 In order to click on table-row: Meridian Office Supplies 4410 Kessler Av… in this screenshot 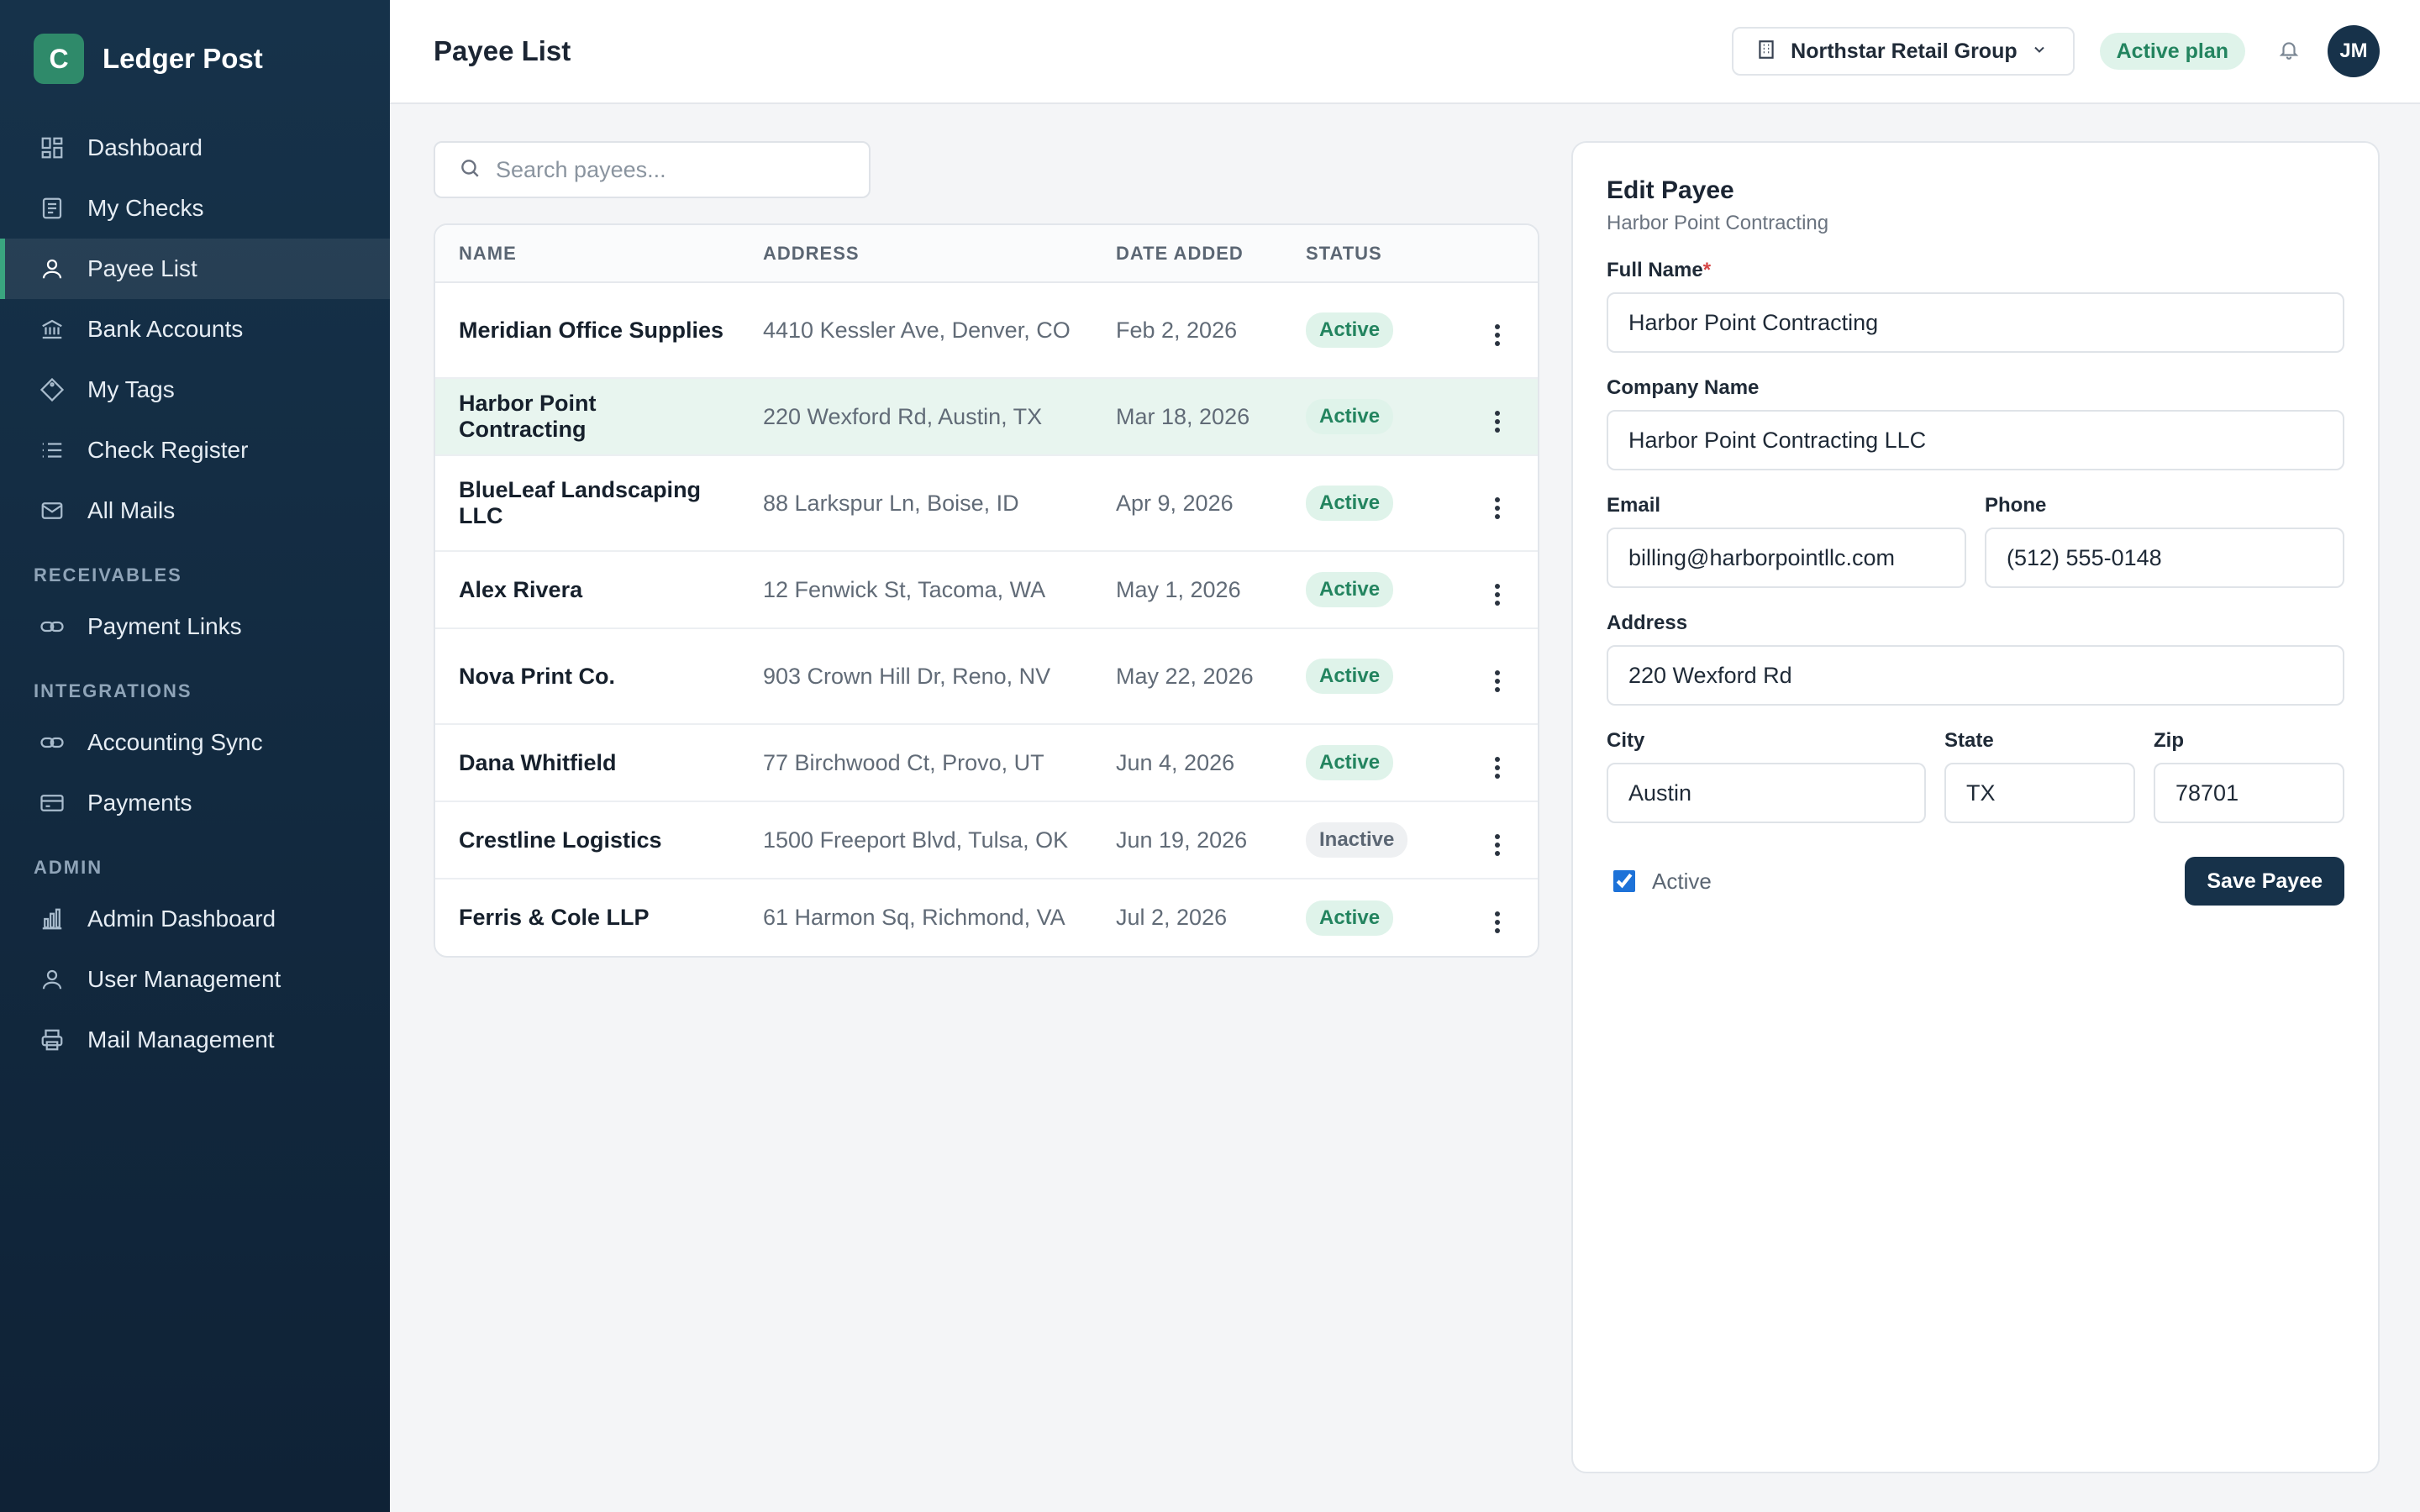, I will do `click(987, 330)`.